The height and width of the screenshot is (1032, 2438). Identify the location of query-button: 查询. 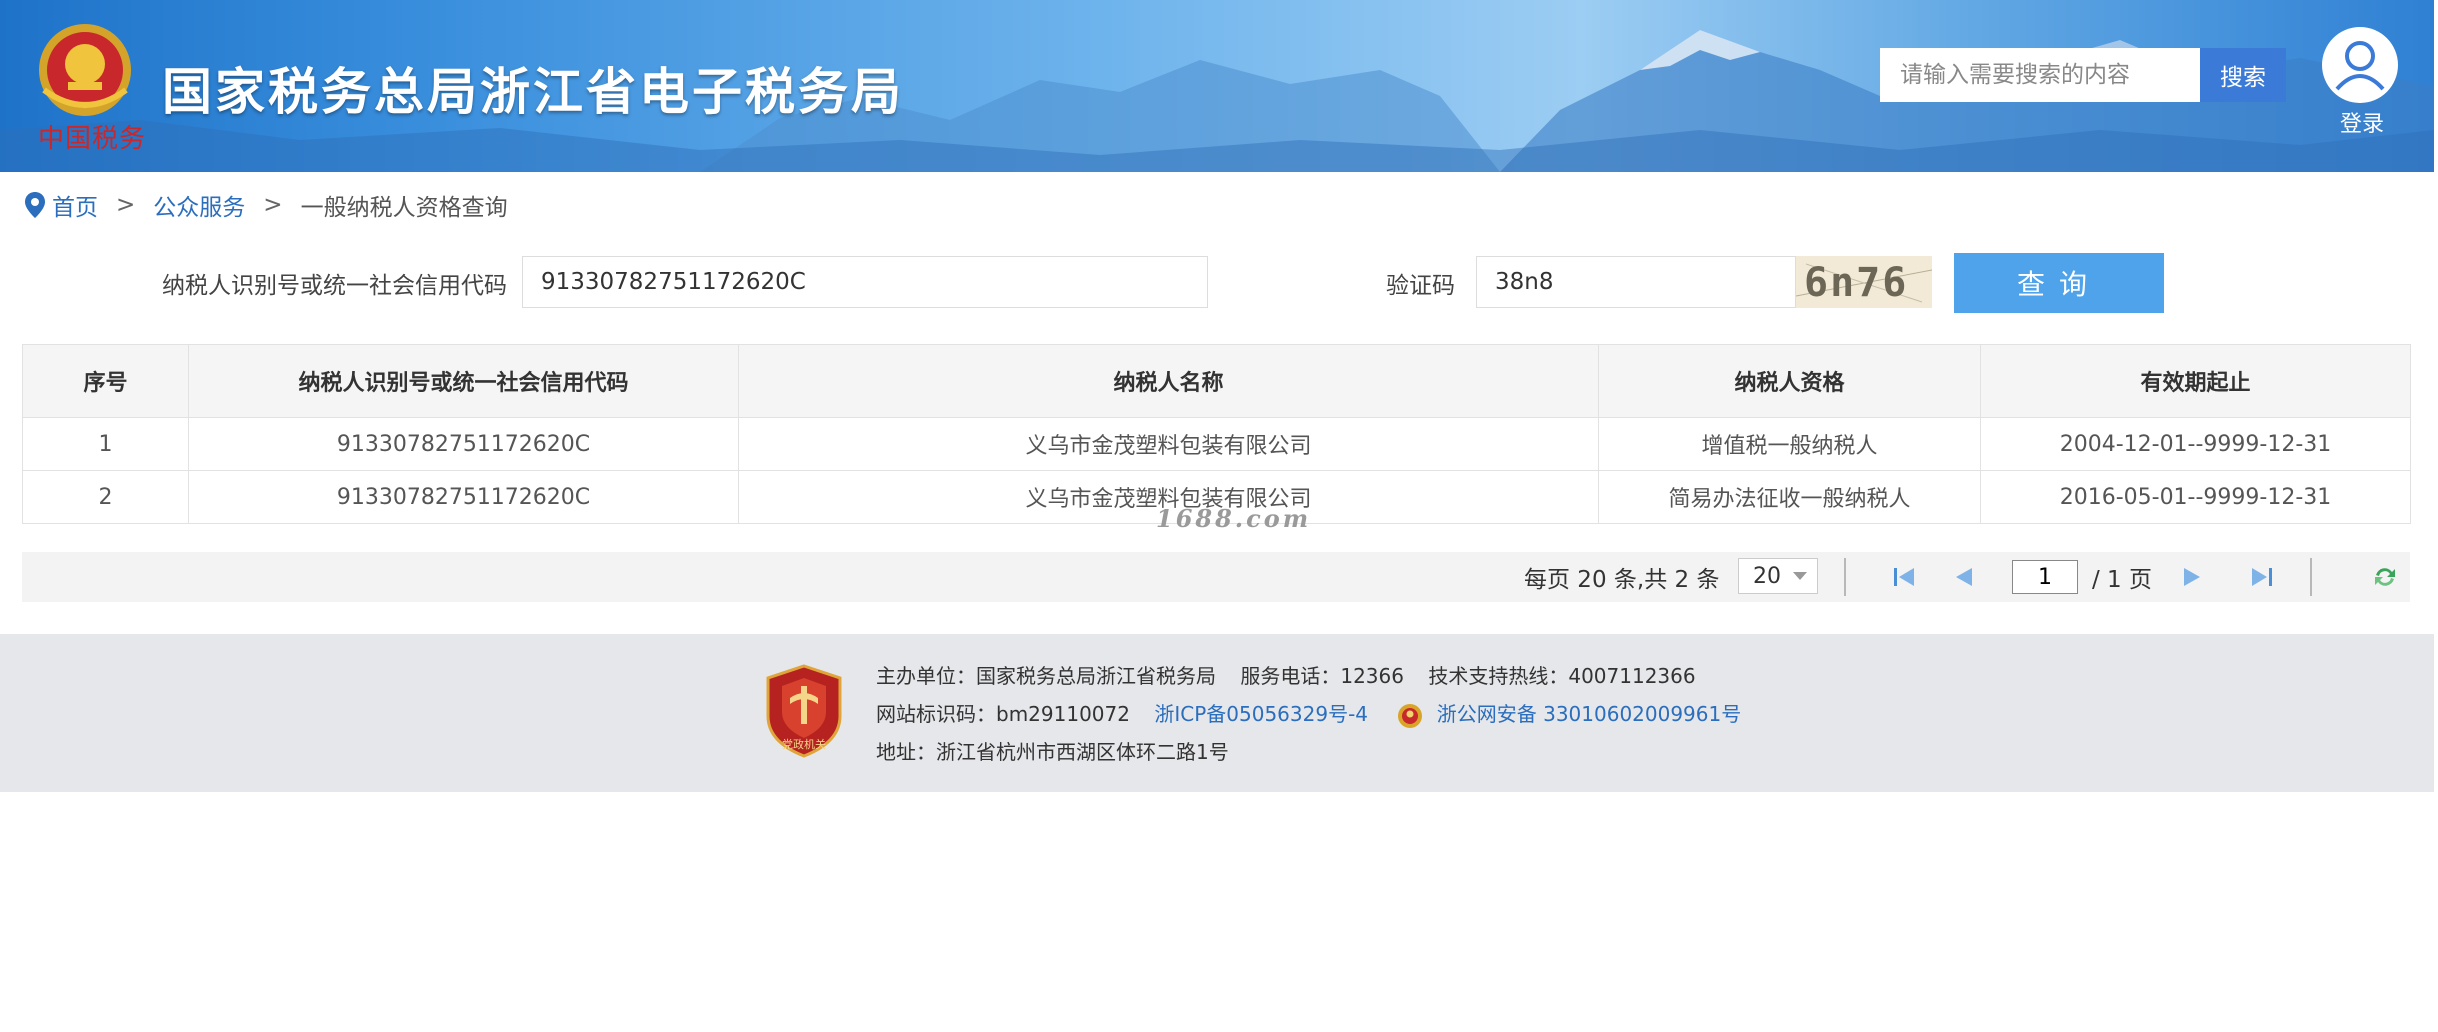
(2059, 283).